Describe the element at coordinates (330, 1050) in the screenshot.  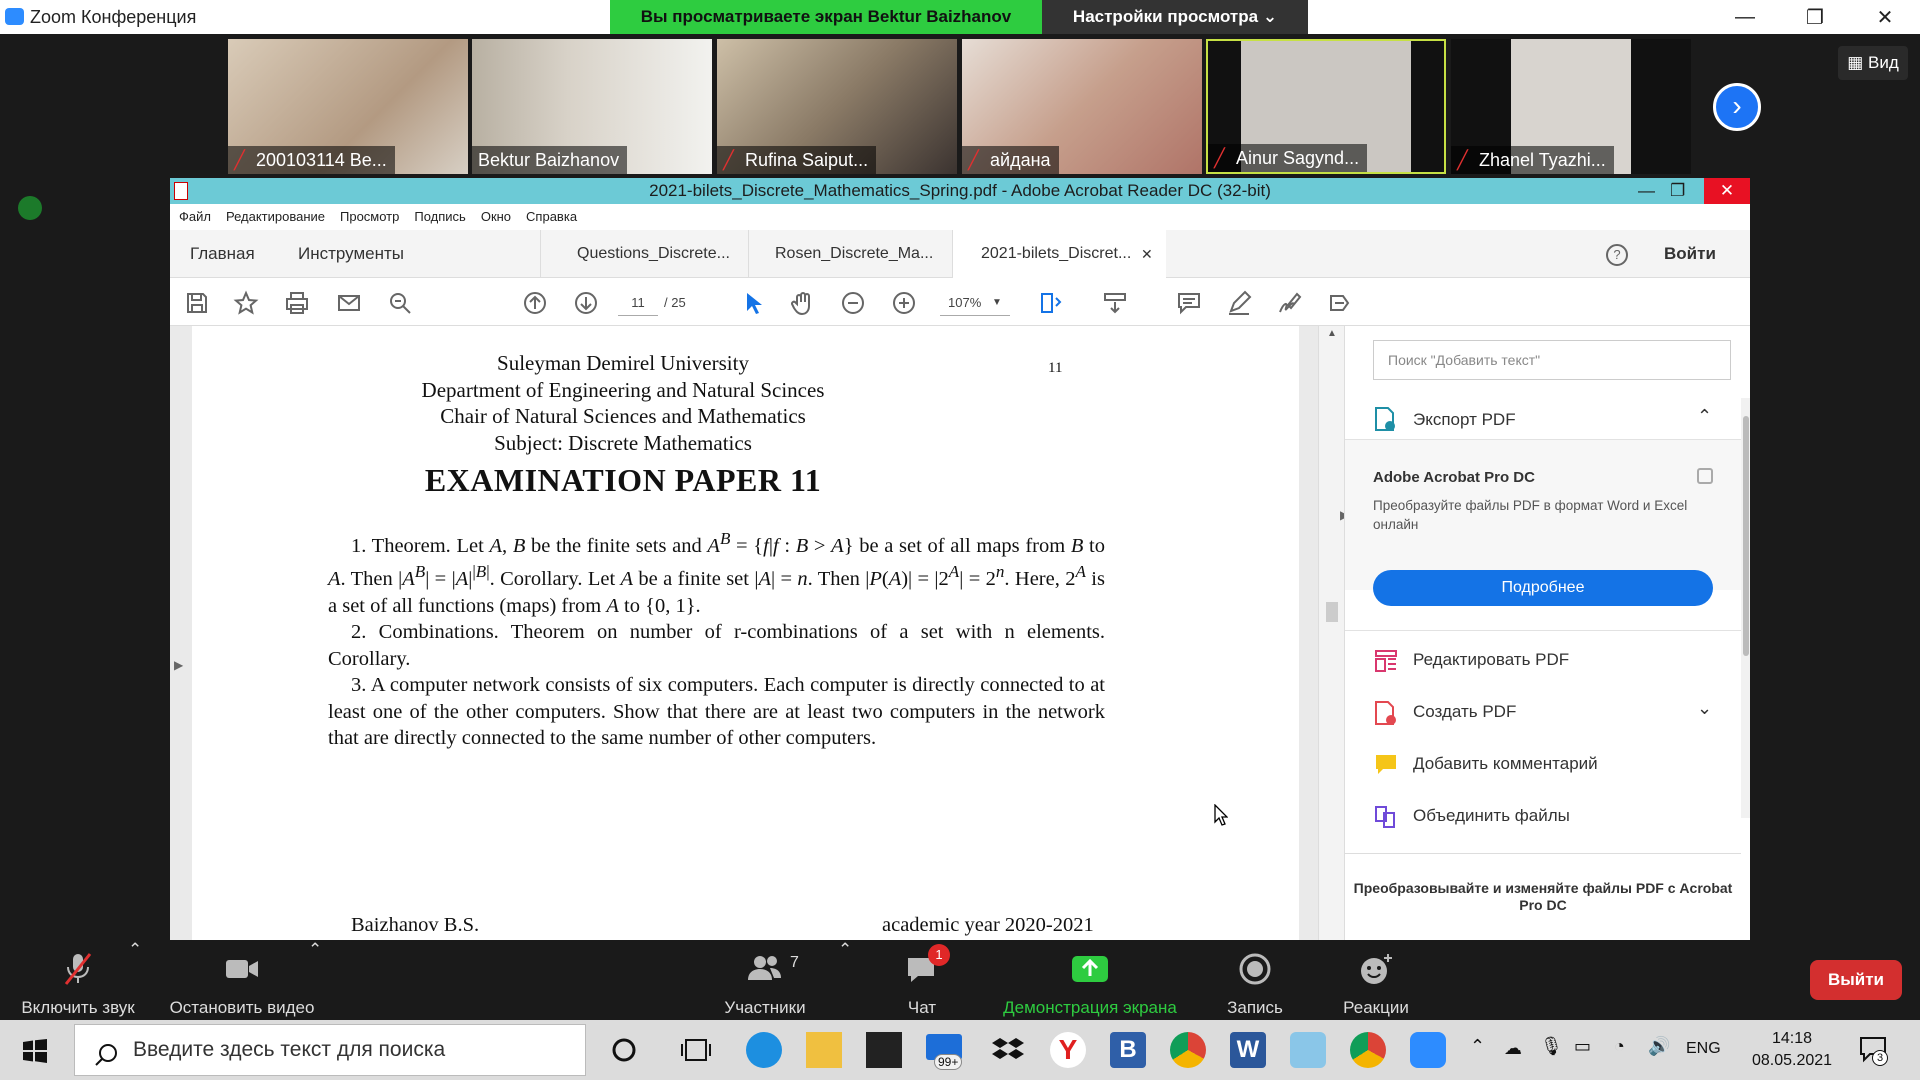
I see `taskbar-search-input: Введите здесь текст для поиска` at that location.